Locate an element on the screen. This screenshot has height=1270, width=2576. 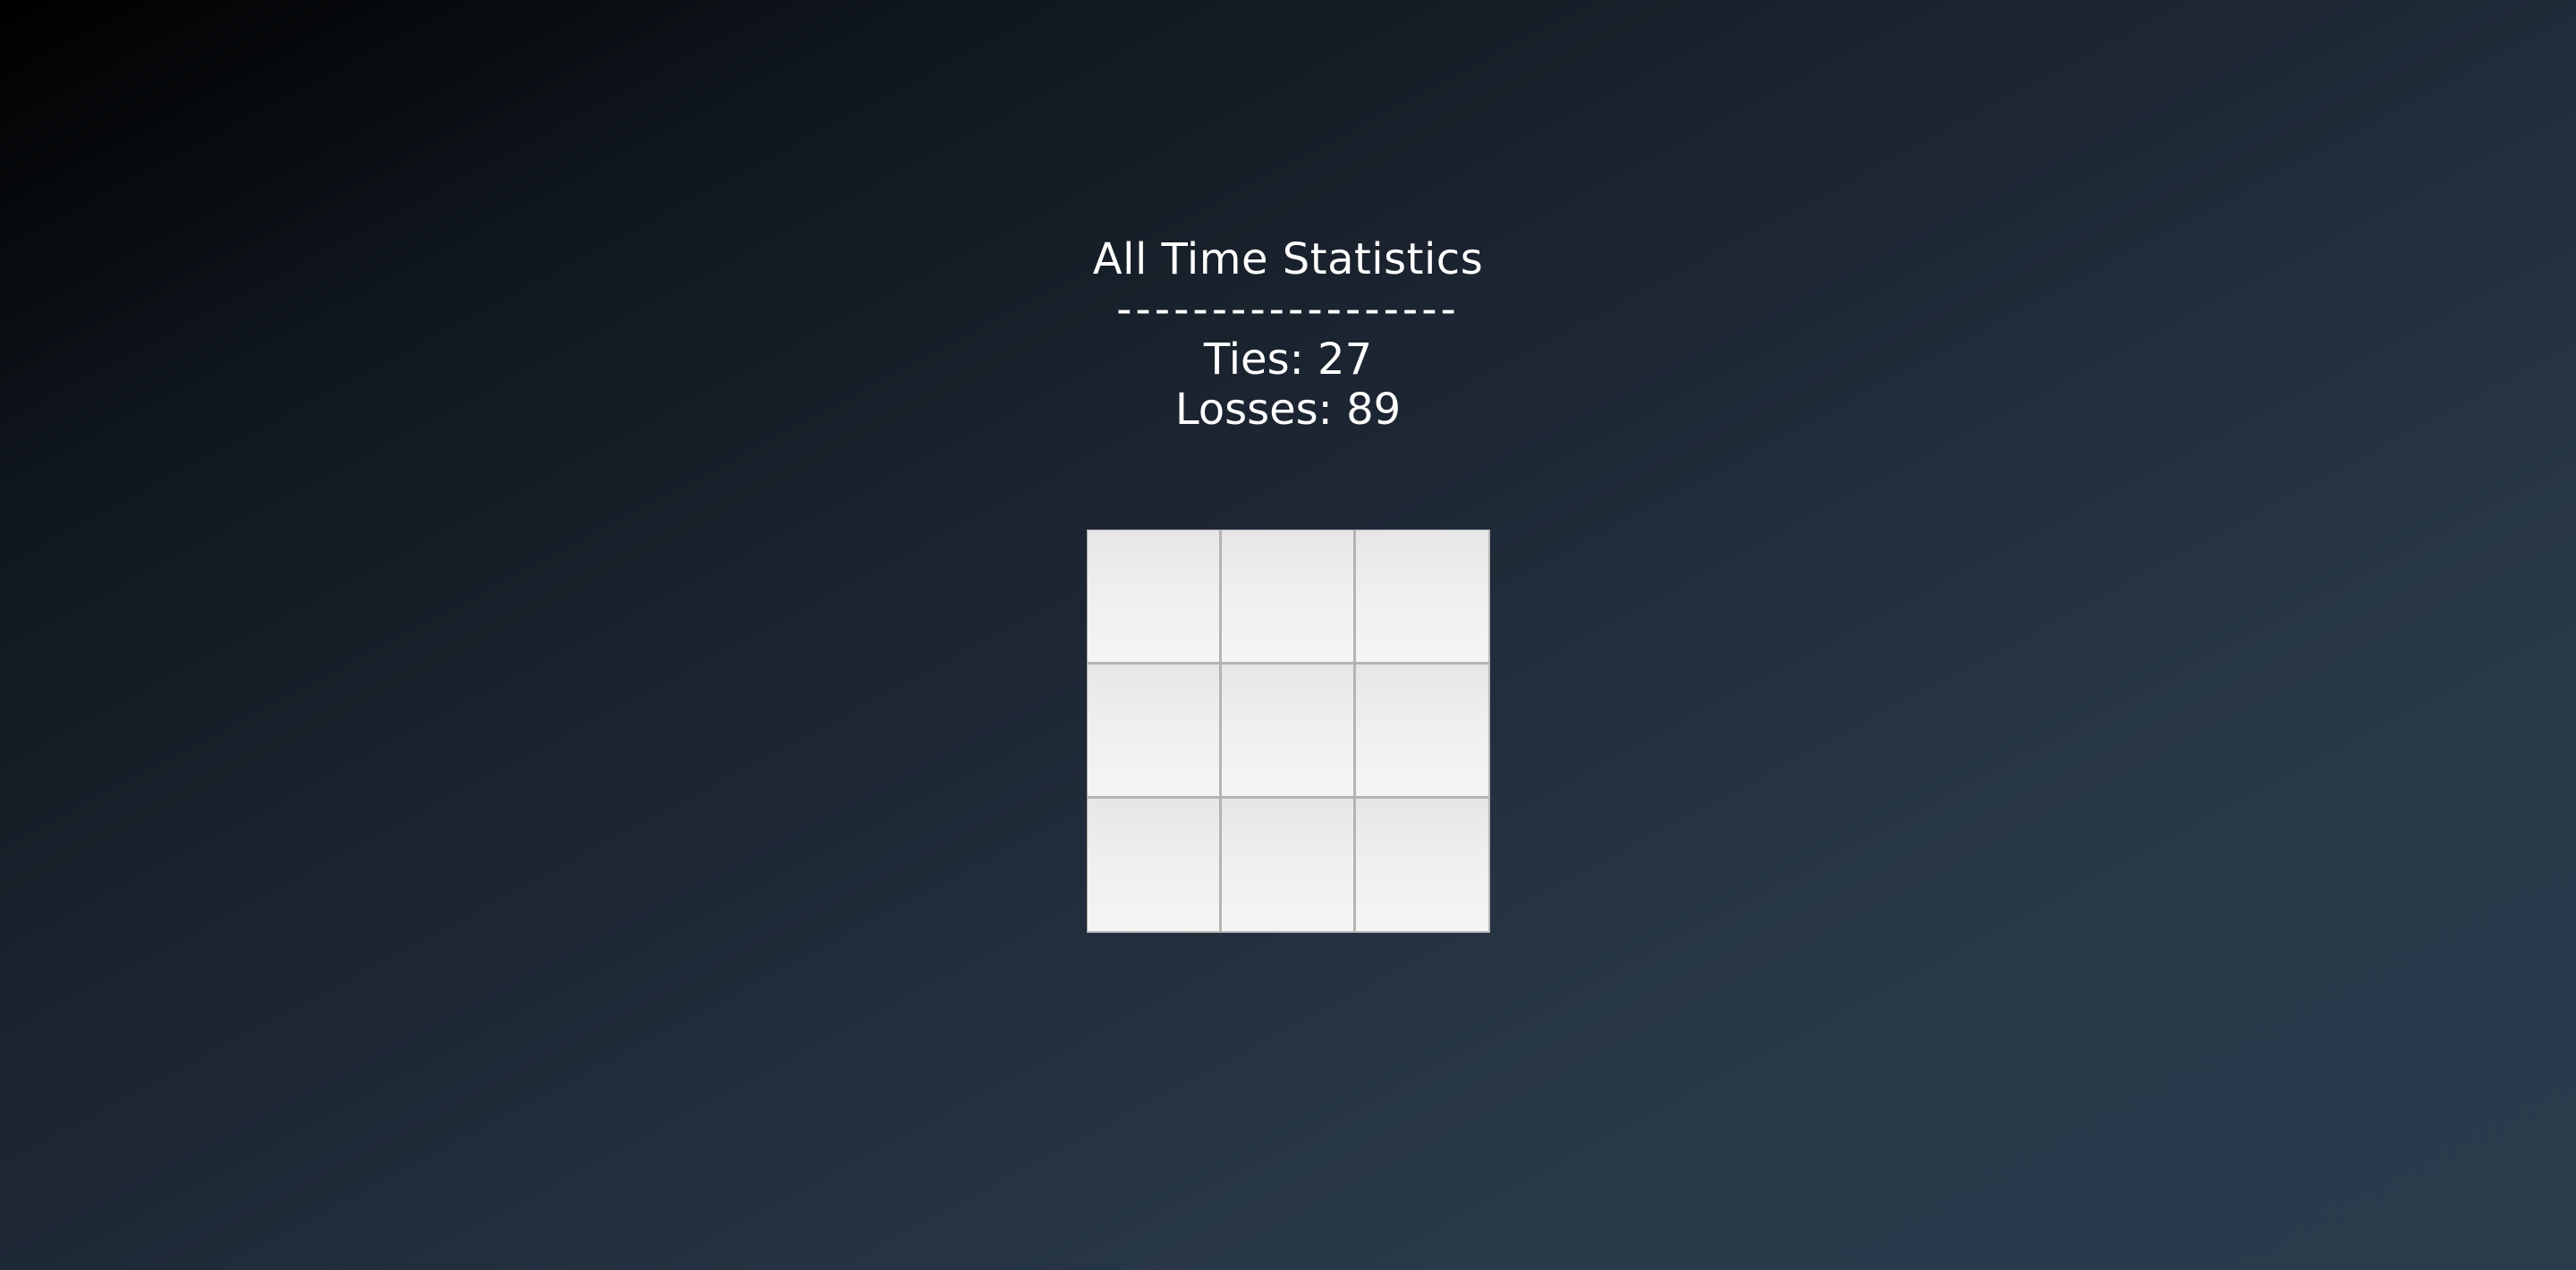
tic-tac-toe-board is located at coordinates (1288, 731).